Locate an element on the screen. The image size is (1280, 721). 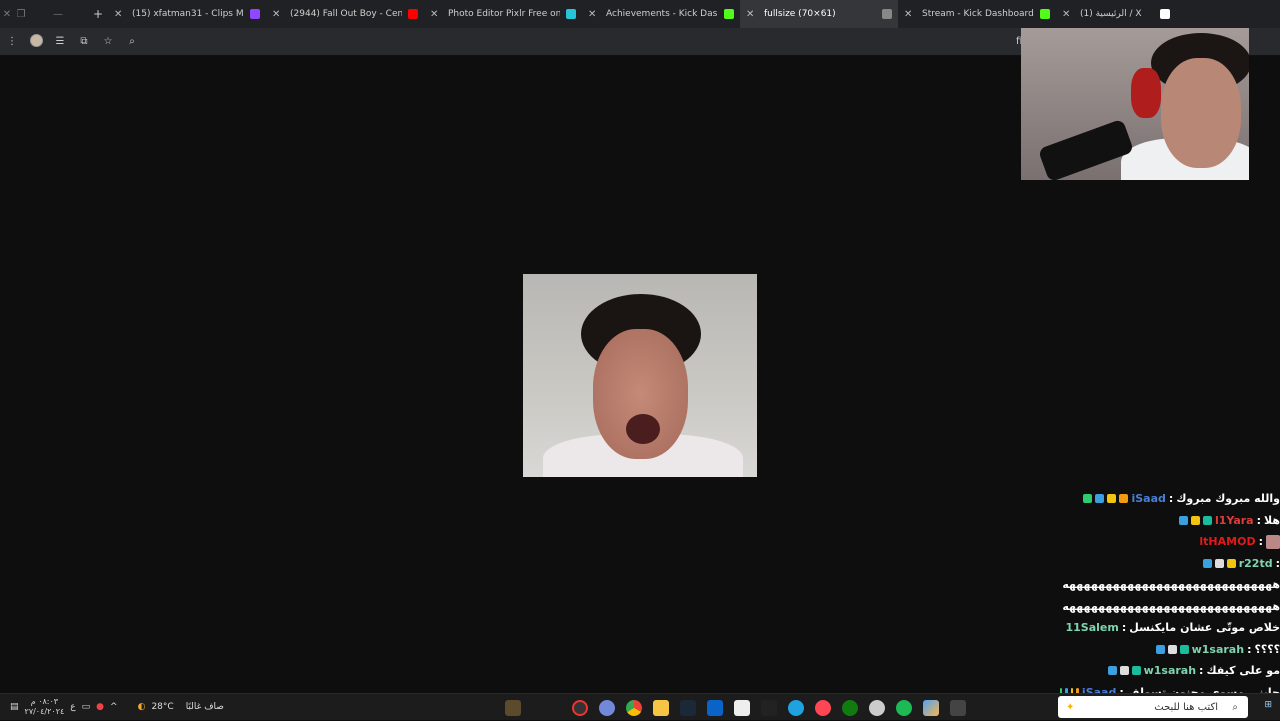
menu-icon: ⋮ is located at coordinates (12, 41).